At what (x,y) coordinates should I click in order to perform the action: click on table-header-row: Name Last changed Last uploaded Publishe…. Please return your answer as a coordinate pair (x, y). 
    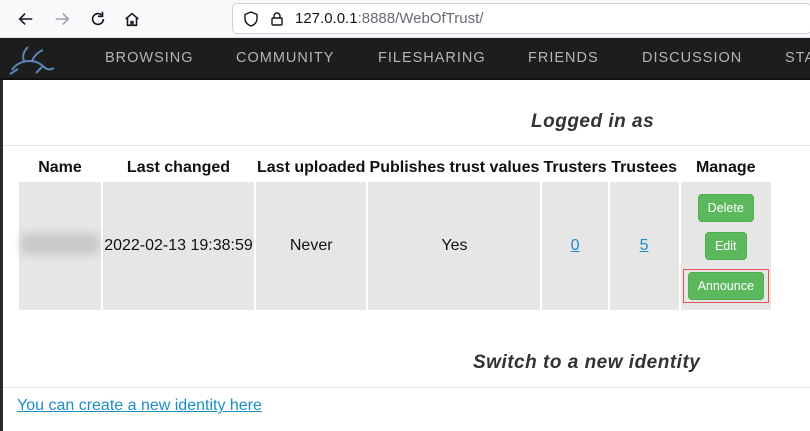
    Looking at the image, I should click on (395, 168).